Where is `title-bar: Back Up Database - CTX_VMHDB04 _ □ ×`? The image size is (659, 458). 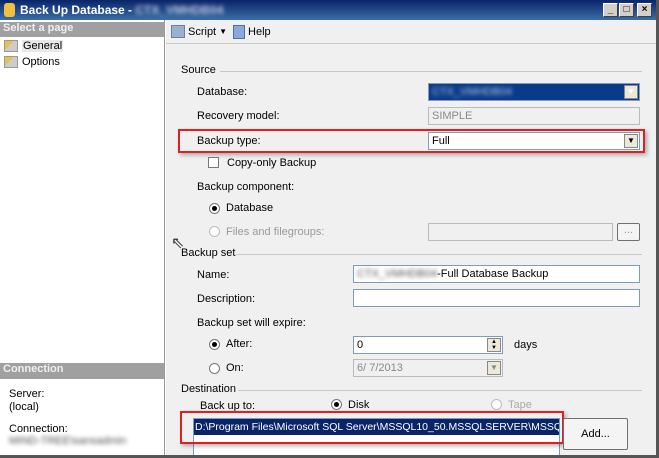 title-bar: Back Up Database - CTX_VMHDB04 _ □ × is located at coordinates (329, 10).